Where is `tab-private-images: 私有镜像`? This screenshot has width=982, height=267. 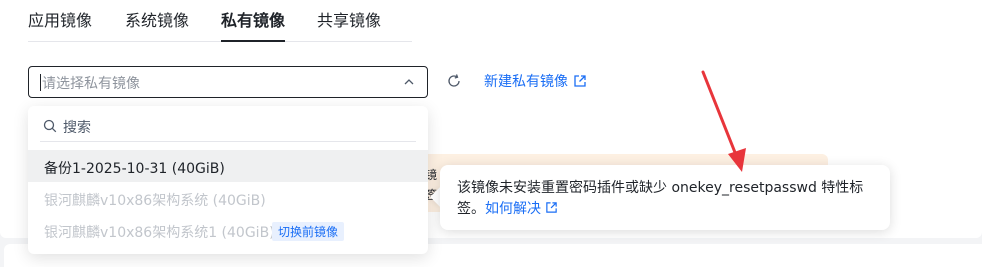 tab-private-images: 私有镜像 is located at coordinates (253, 19).